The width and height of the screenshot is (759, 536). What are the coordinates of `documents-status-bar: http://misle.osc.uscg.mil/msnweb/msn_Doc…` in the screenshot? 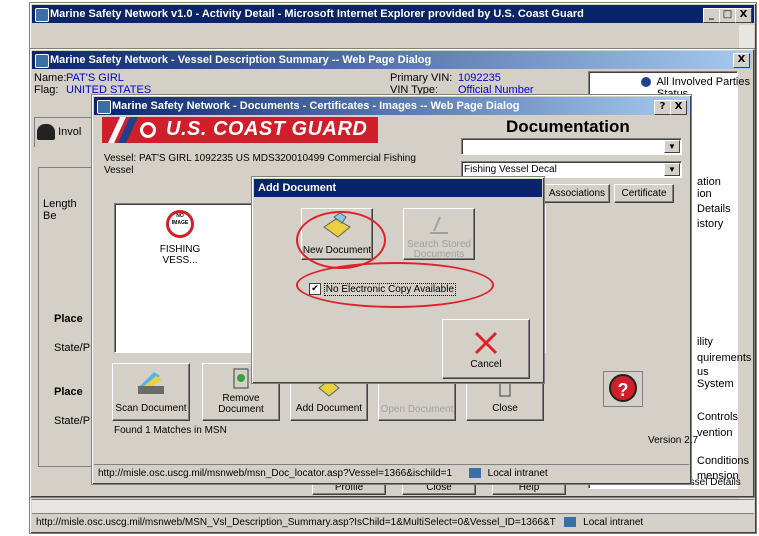 It's located at (391, 473).